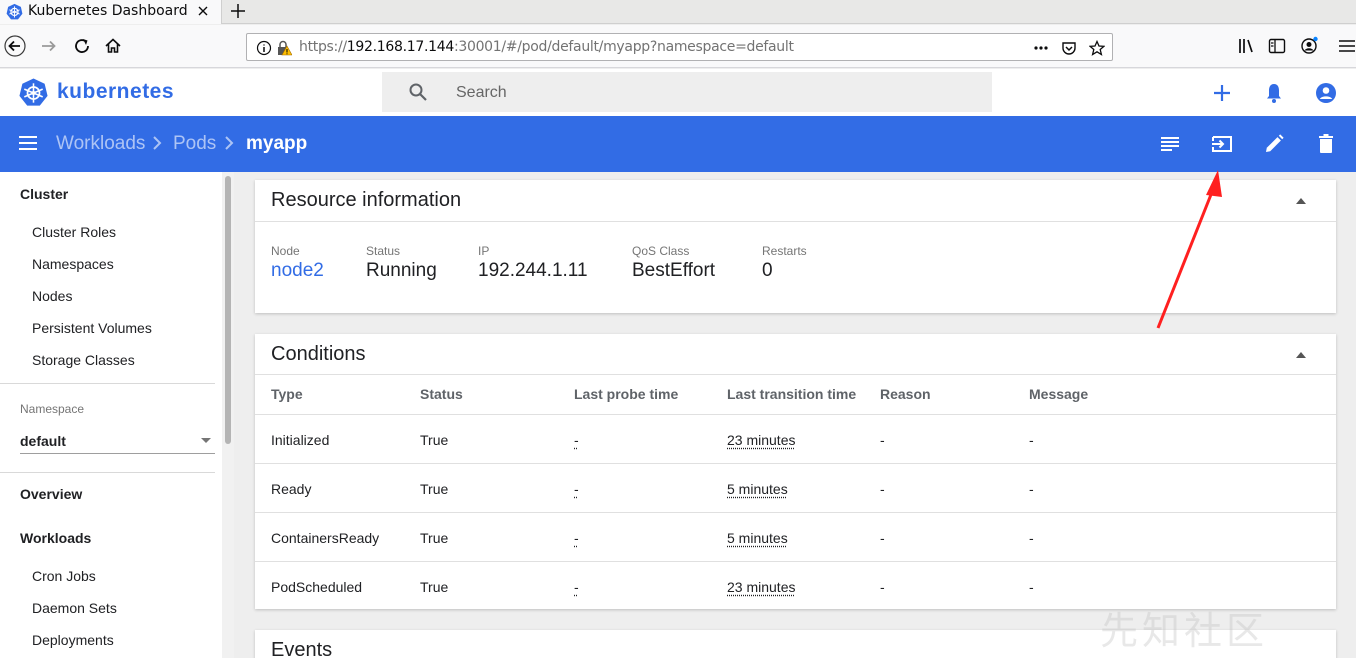 This screenshot has width=1356, height=658. What do you see at coordinates (100, 144) in the screenshot?
I see `breadcrumb-workloads: Workloads` at bounding box center [100, 144].